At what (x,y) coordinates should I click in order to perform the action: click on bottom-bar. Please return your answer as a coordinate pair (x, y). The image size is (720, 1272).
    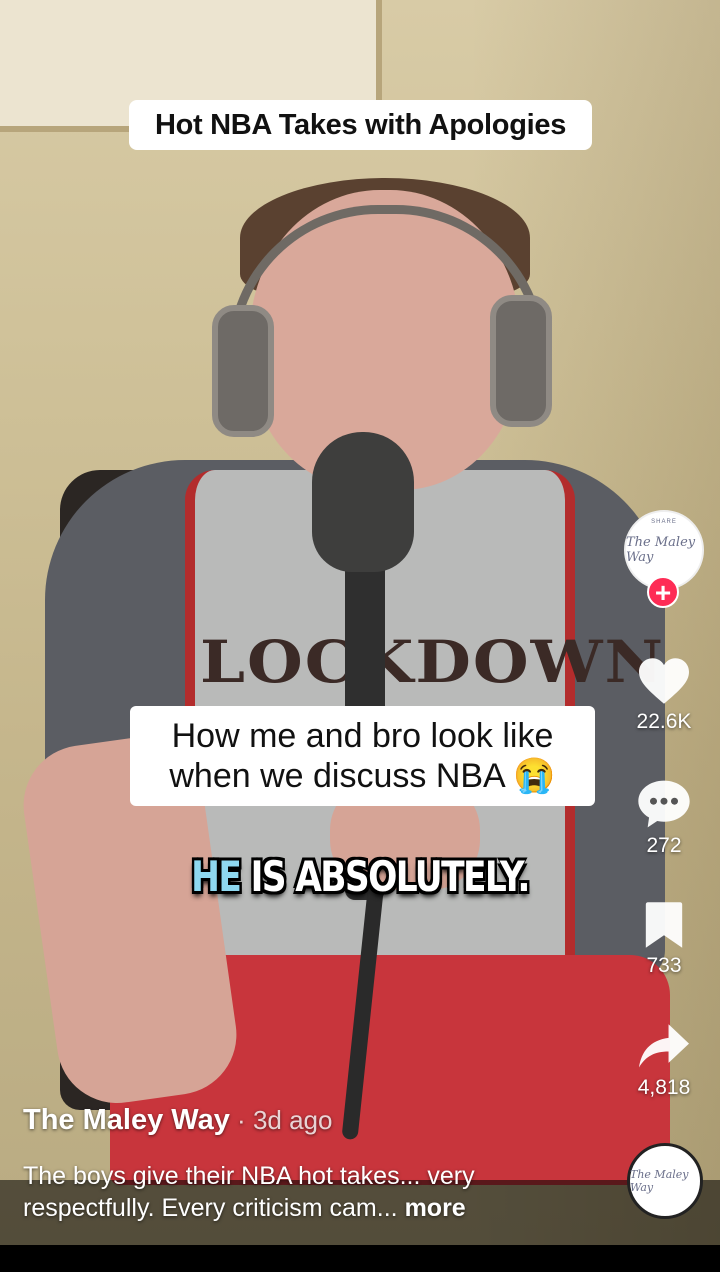
    Looking at the image, I should click on (360, 1258).